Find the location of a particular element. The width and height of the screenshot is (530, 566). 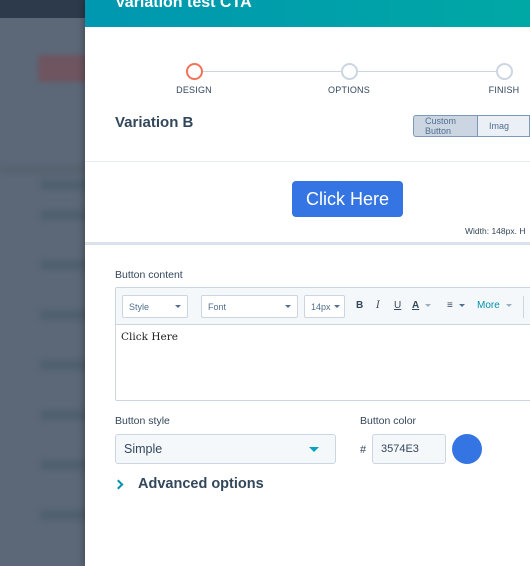

advanced-options-label: Advanced options is located at coordinates (201, 484).